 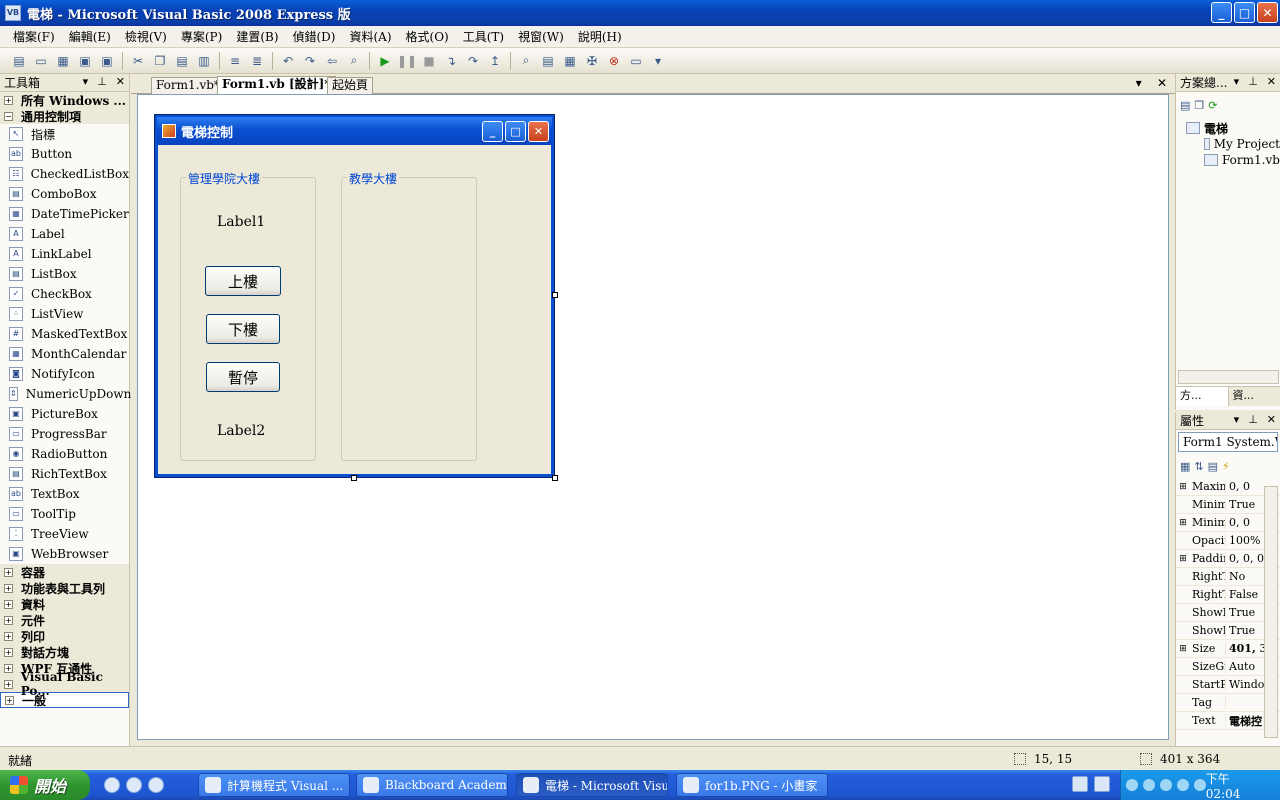 I want to click on tray-chevron-icon, so click(x=1132, y=785).